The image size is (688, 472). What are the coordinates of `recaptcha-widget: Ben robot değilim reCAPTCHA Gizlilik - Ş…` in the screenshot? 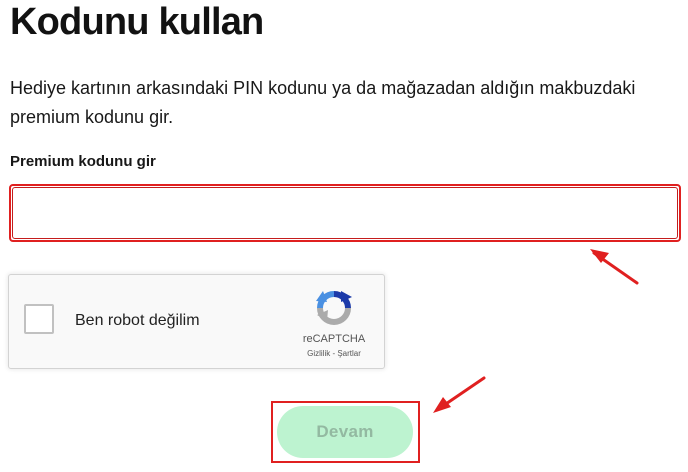 It's located at (196, 321).